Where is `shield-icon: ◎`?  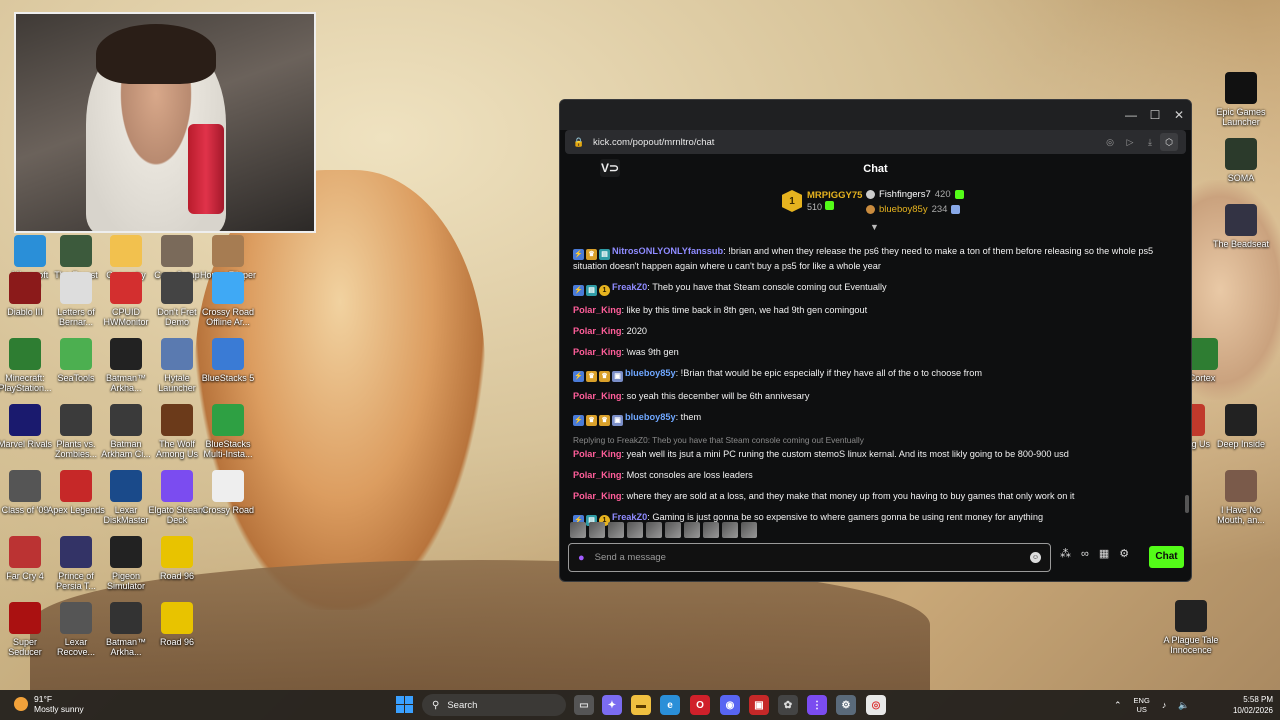
shield-icon: ◎ is located at coordinates (1110, 142).